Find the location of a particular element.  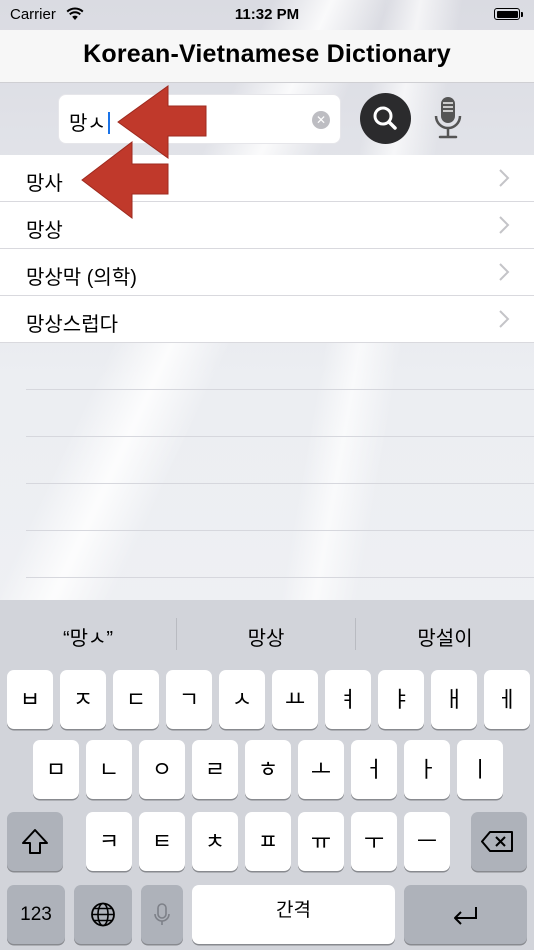

key: ㅊ is located at coordinates (215, 841).